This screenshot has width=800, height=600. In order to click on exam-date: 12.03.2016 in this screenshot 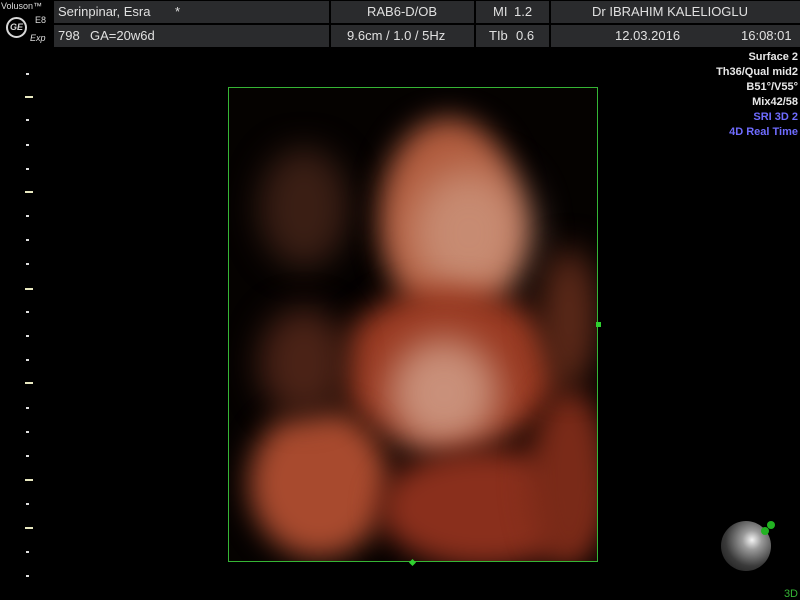, I will do `click(648, 35)`.